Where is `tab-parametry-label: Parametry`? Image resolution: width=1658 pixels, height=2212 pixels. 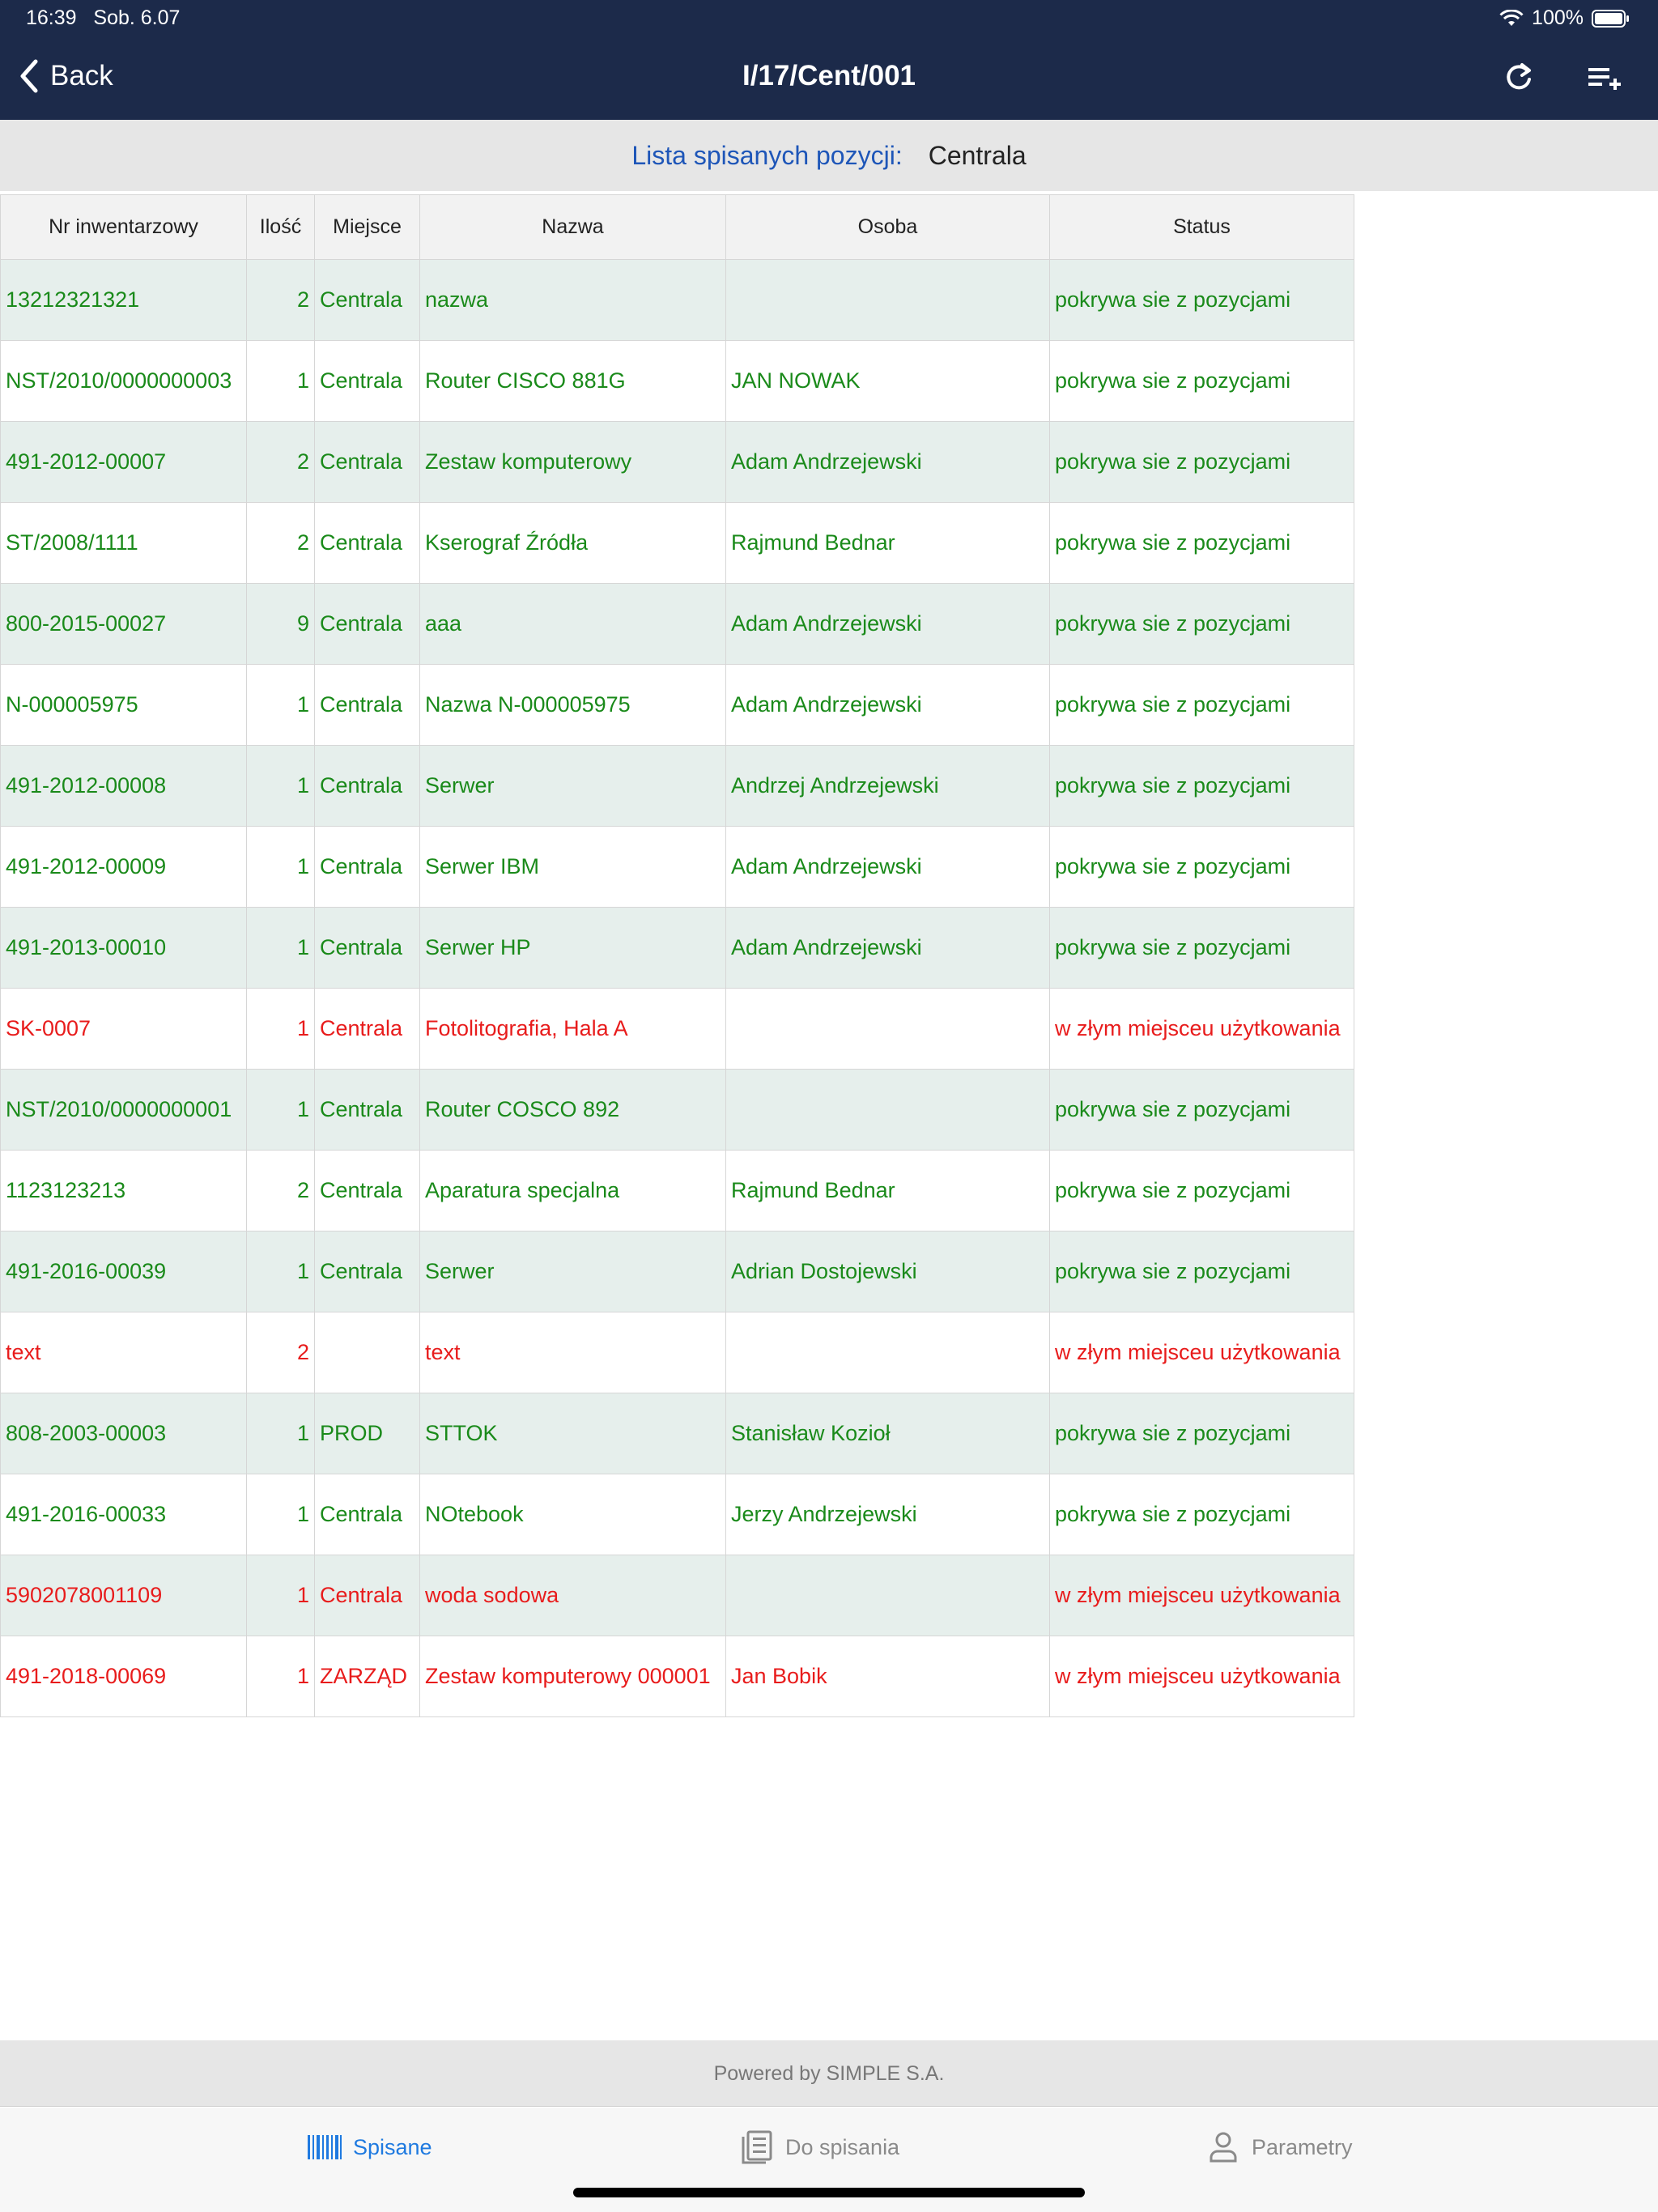 tab-parametry-label: Parametry is located at coordinates (1302, 2147).